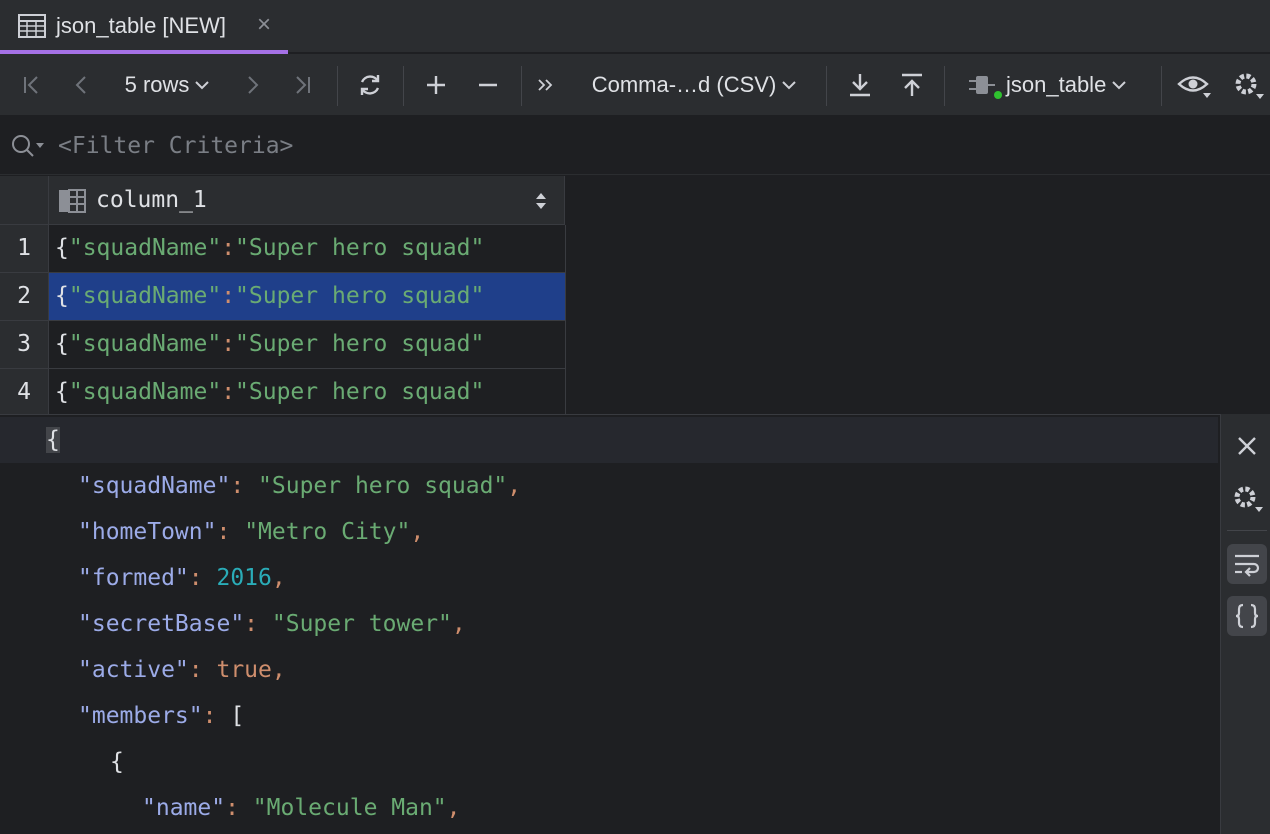 This screenshot has width=1270, height=834. I want to click on soft-wrap-icon, so click(1247, 564).